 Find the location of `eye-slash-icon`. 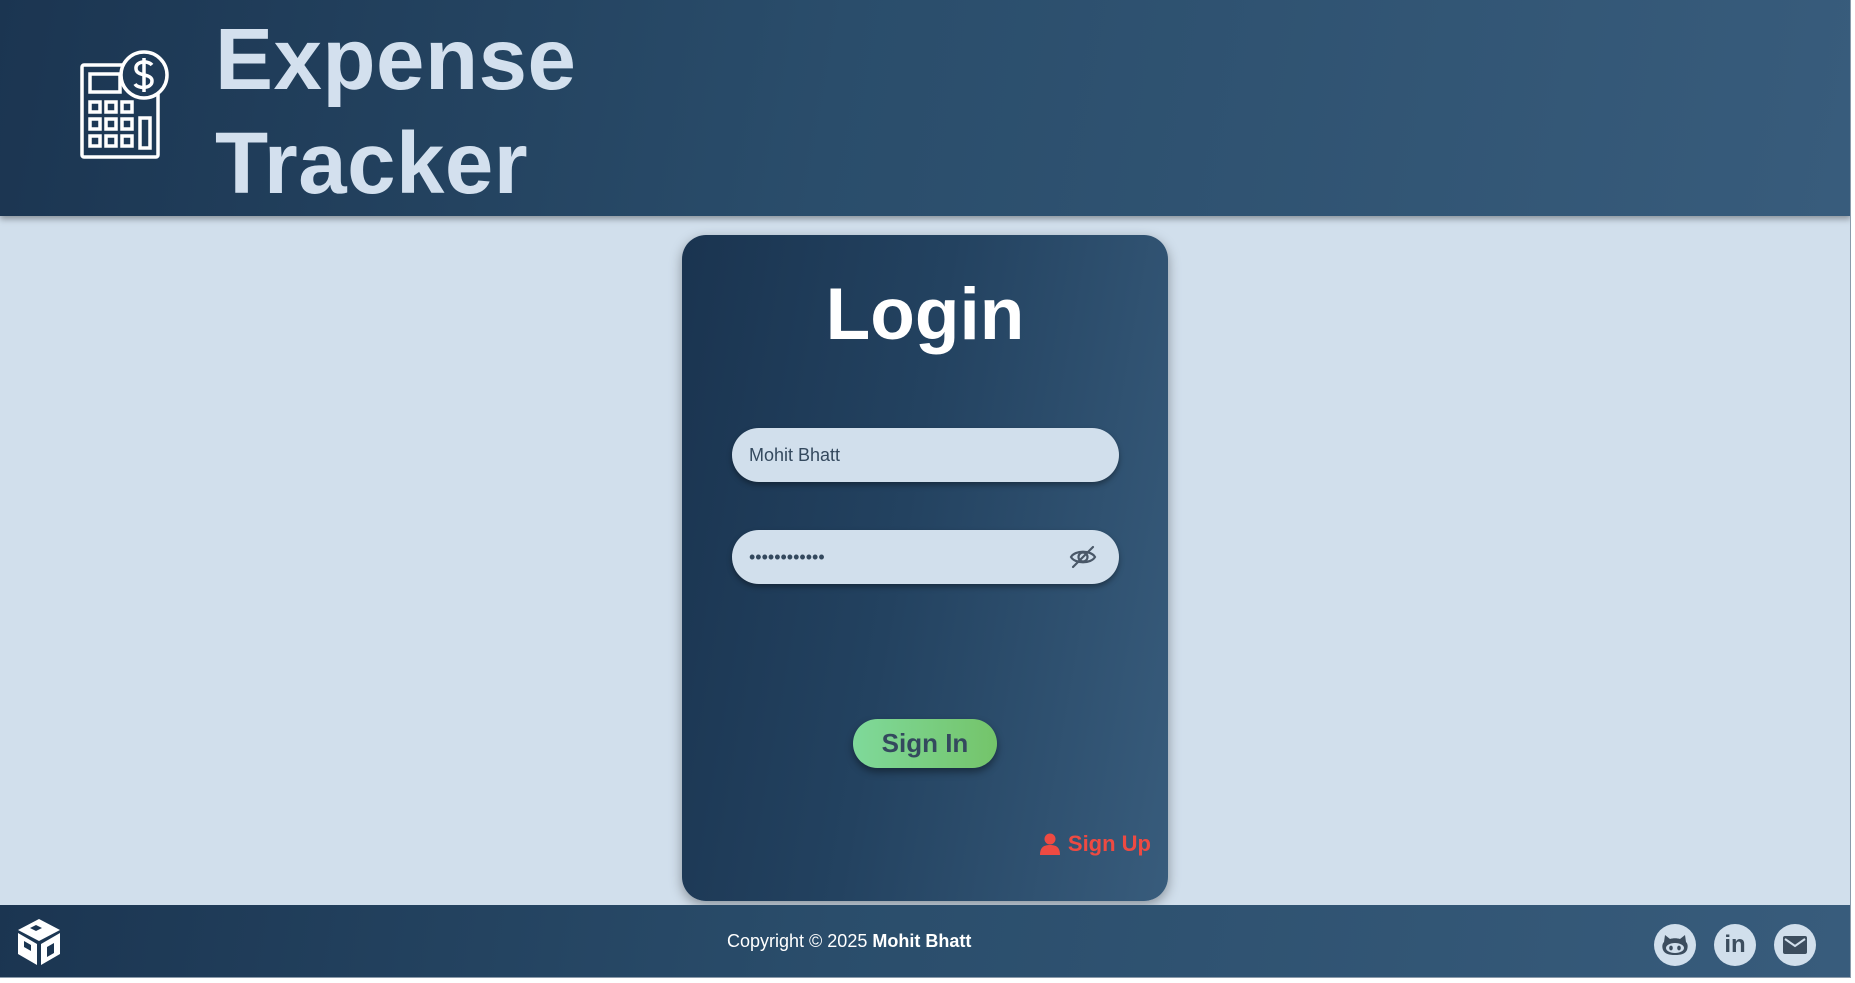

eye-slash-icon is located at coordinates (1083, 557).